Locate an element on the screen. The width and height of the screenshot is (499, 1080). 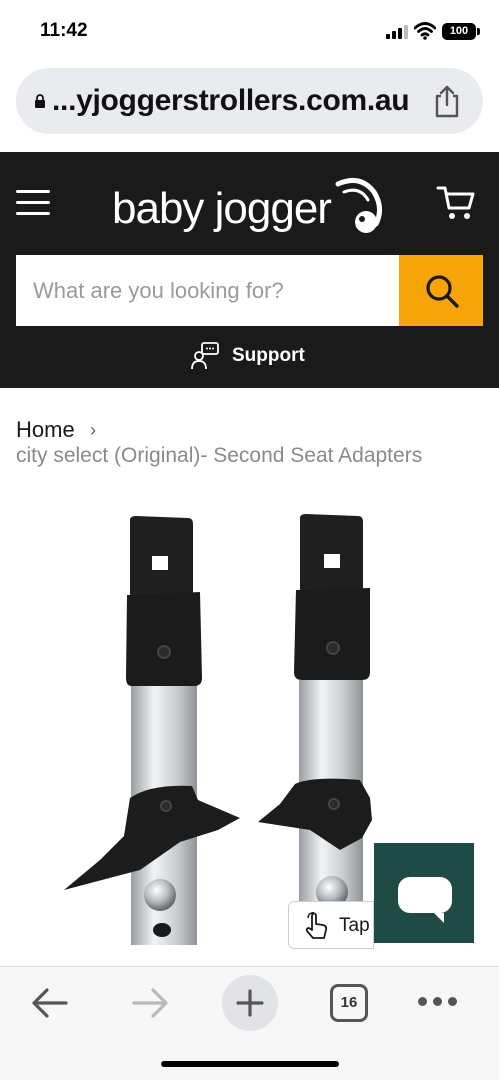
tap-label: Tap is located at coordinates (354, 925).